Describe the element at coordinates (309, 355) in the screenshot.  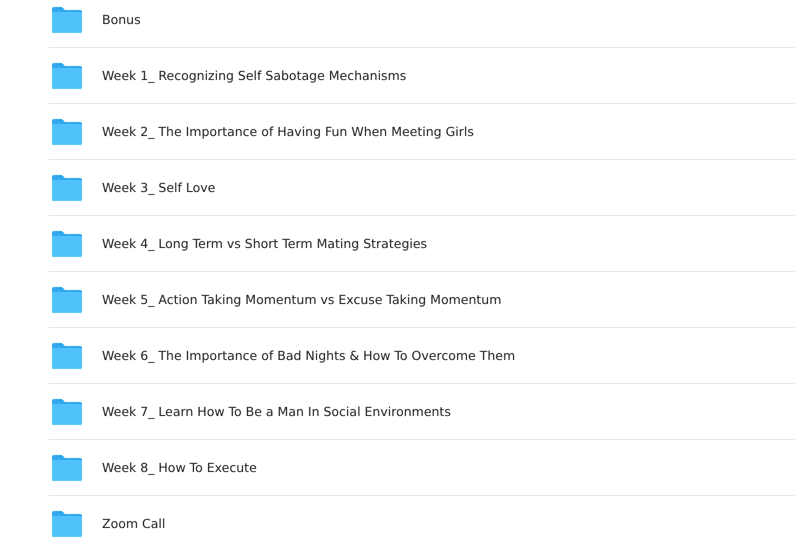
I see `folder-name: Week 6_ The Importance of Bad Nights & How To Overcome Them` at that location.